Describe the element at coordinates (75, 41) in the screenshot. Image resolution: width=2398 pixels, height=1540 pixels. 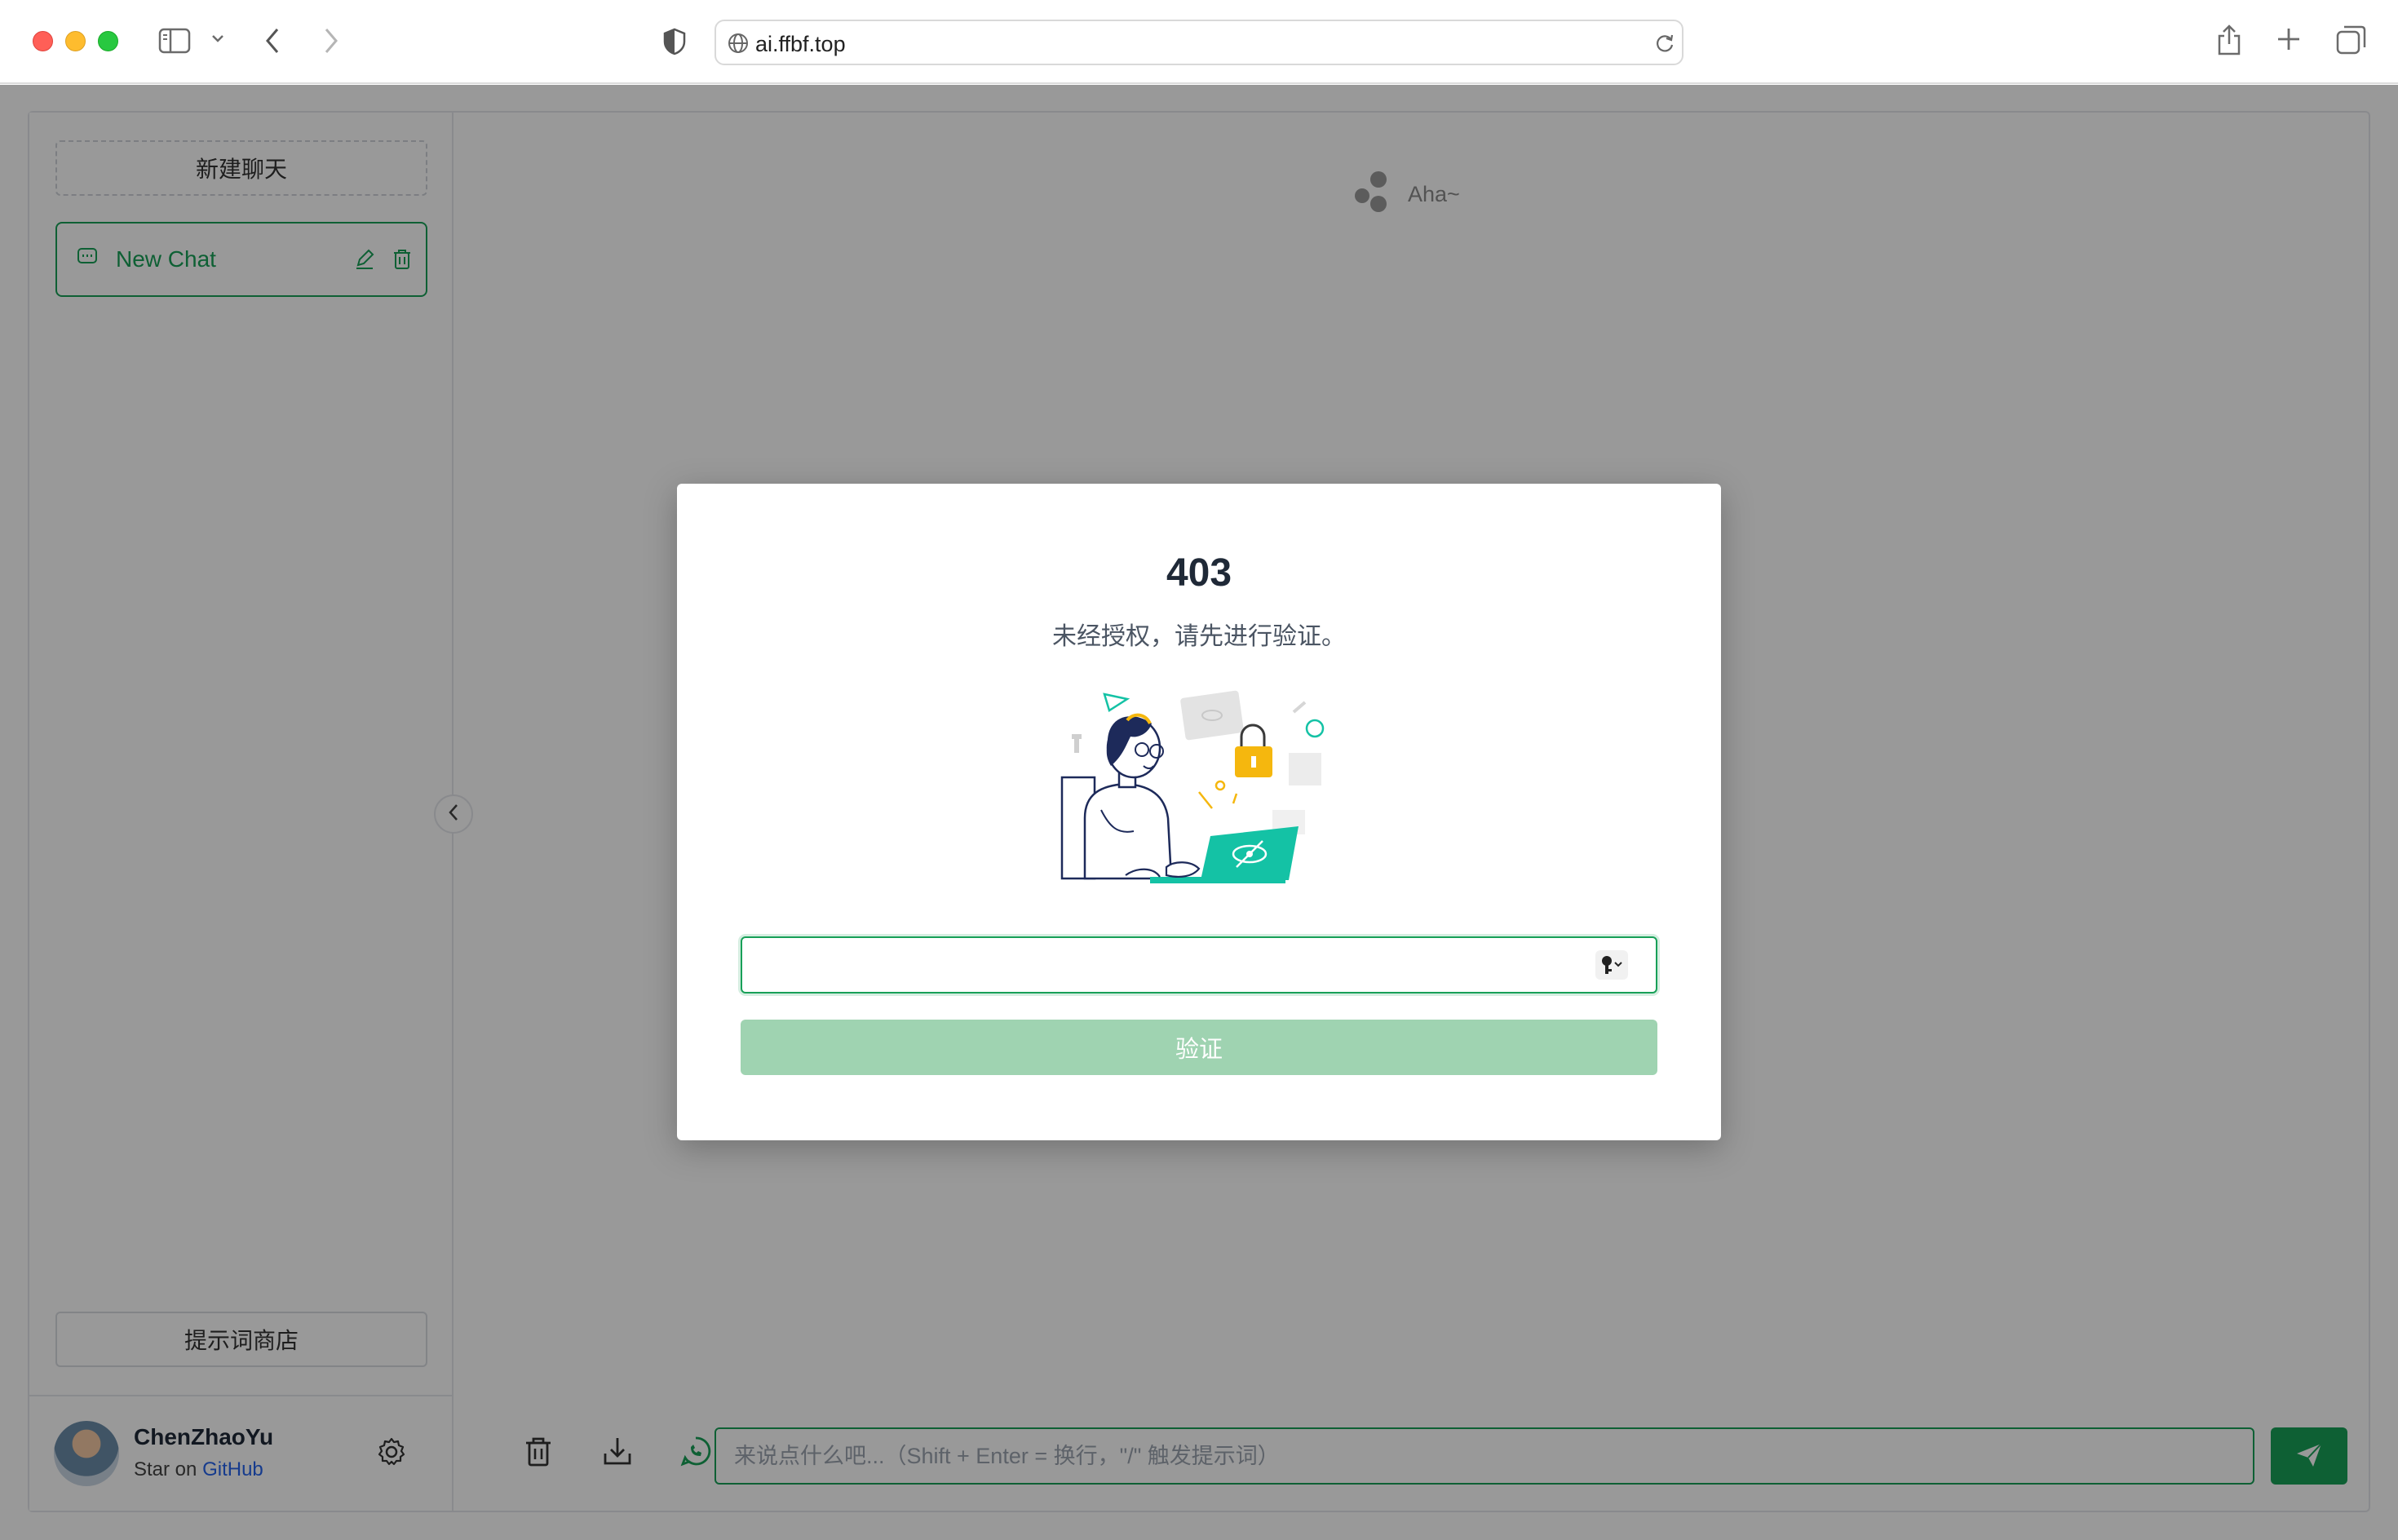
I see `minimize-window-button` at that location.